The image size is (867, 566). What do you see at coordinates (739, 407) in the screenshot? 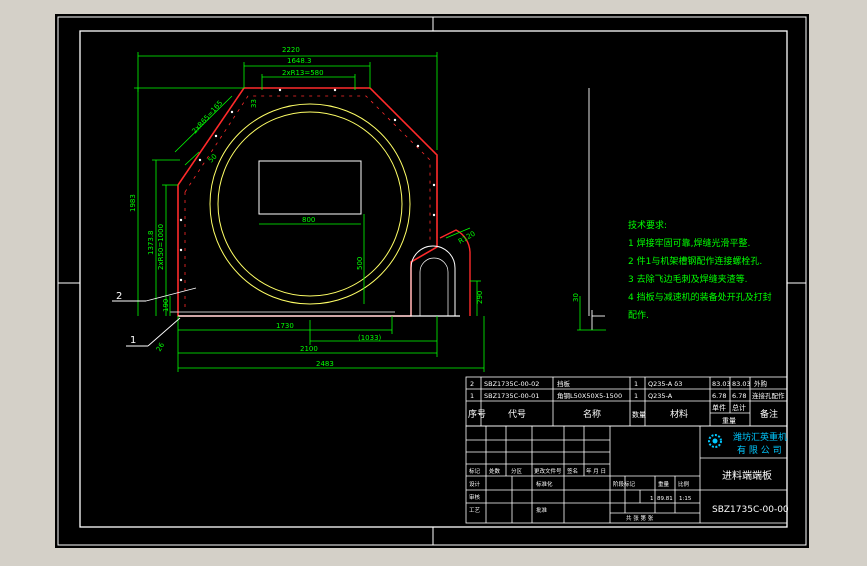
I see `hdr-total: 总计` at bounding box center [739, 407].